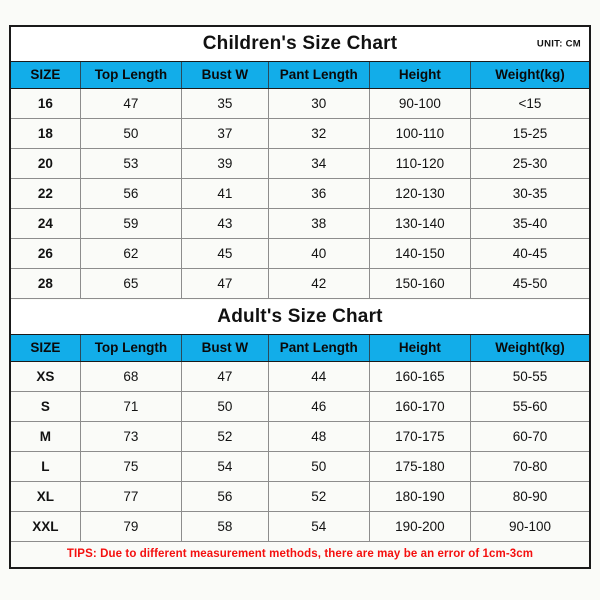 This screenshot has width=600, height=600. Describe the element at coordinates (318, 406) in the screenshot. I see `cell-pant-length: 46` at that location.